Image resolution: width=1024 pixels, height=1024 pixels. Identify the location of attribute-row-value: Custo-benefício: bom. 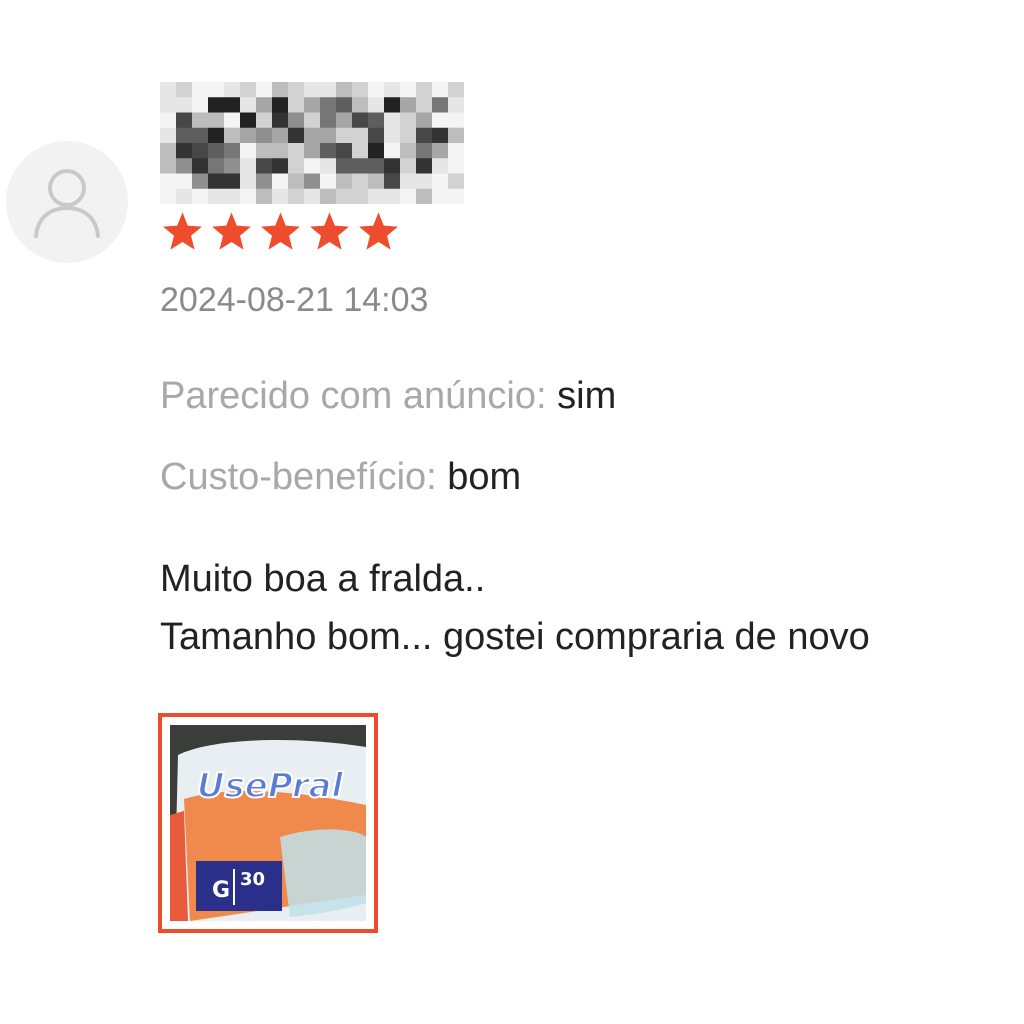
(340, 477).